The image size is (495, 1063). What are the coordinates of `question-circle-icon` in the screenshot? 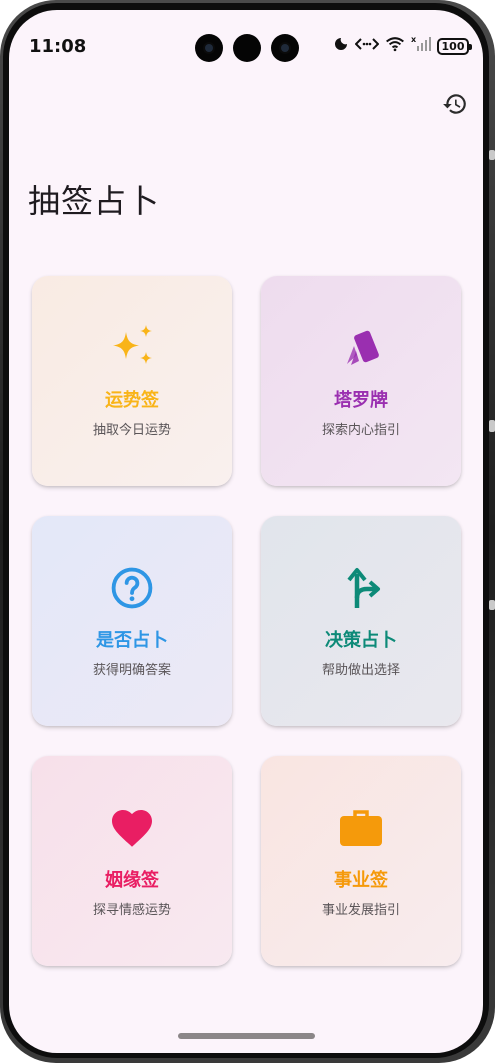 It's located at (132, 588).